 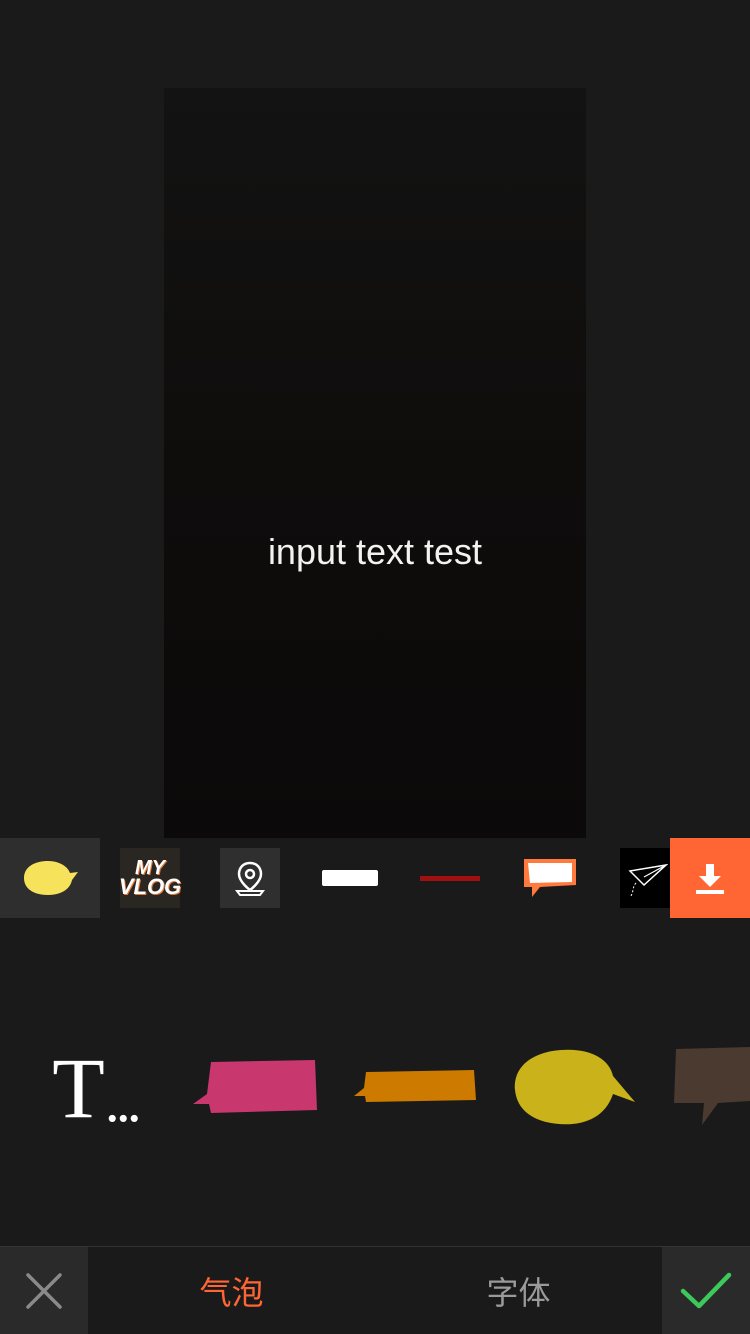 I want to click on yellow-round-bubble-icon, so click(x=574, y=1087).